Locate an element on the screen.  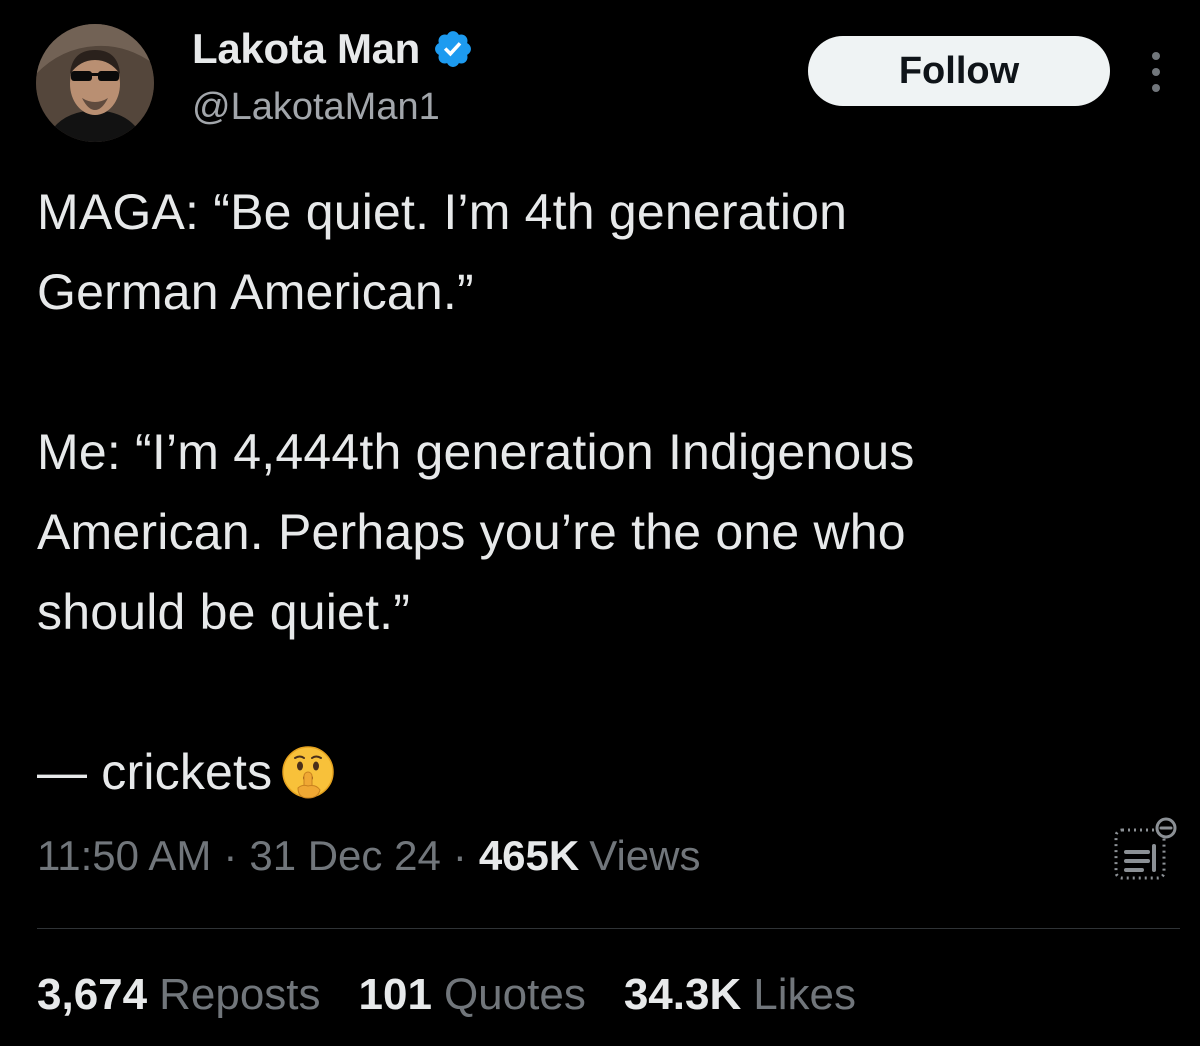
profile-photo-icon is located at coordinates (95, 83).